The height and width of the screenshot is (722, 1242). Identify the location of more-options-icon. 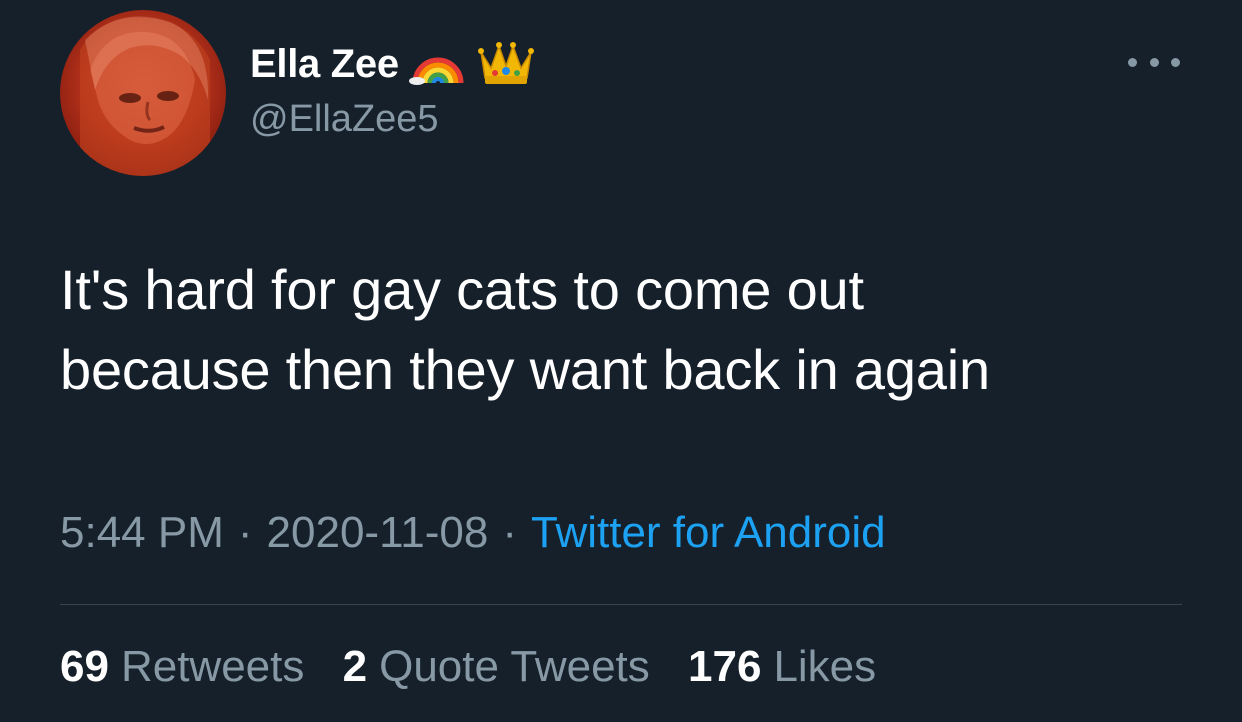
(1154, 62).